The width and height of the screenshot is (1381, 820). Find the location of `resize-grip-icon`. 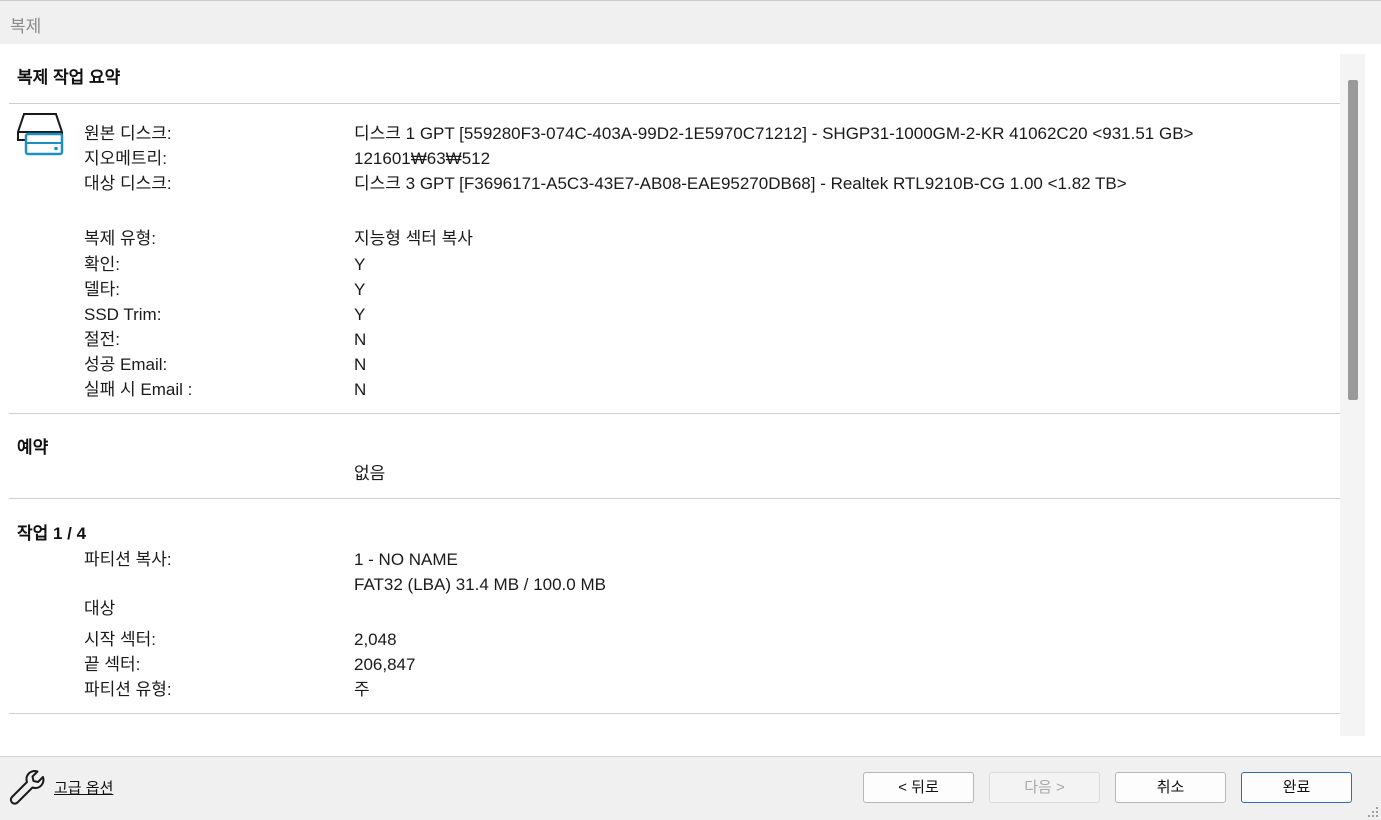

resize-grip-icon is located at coordinates (1373, 812).